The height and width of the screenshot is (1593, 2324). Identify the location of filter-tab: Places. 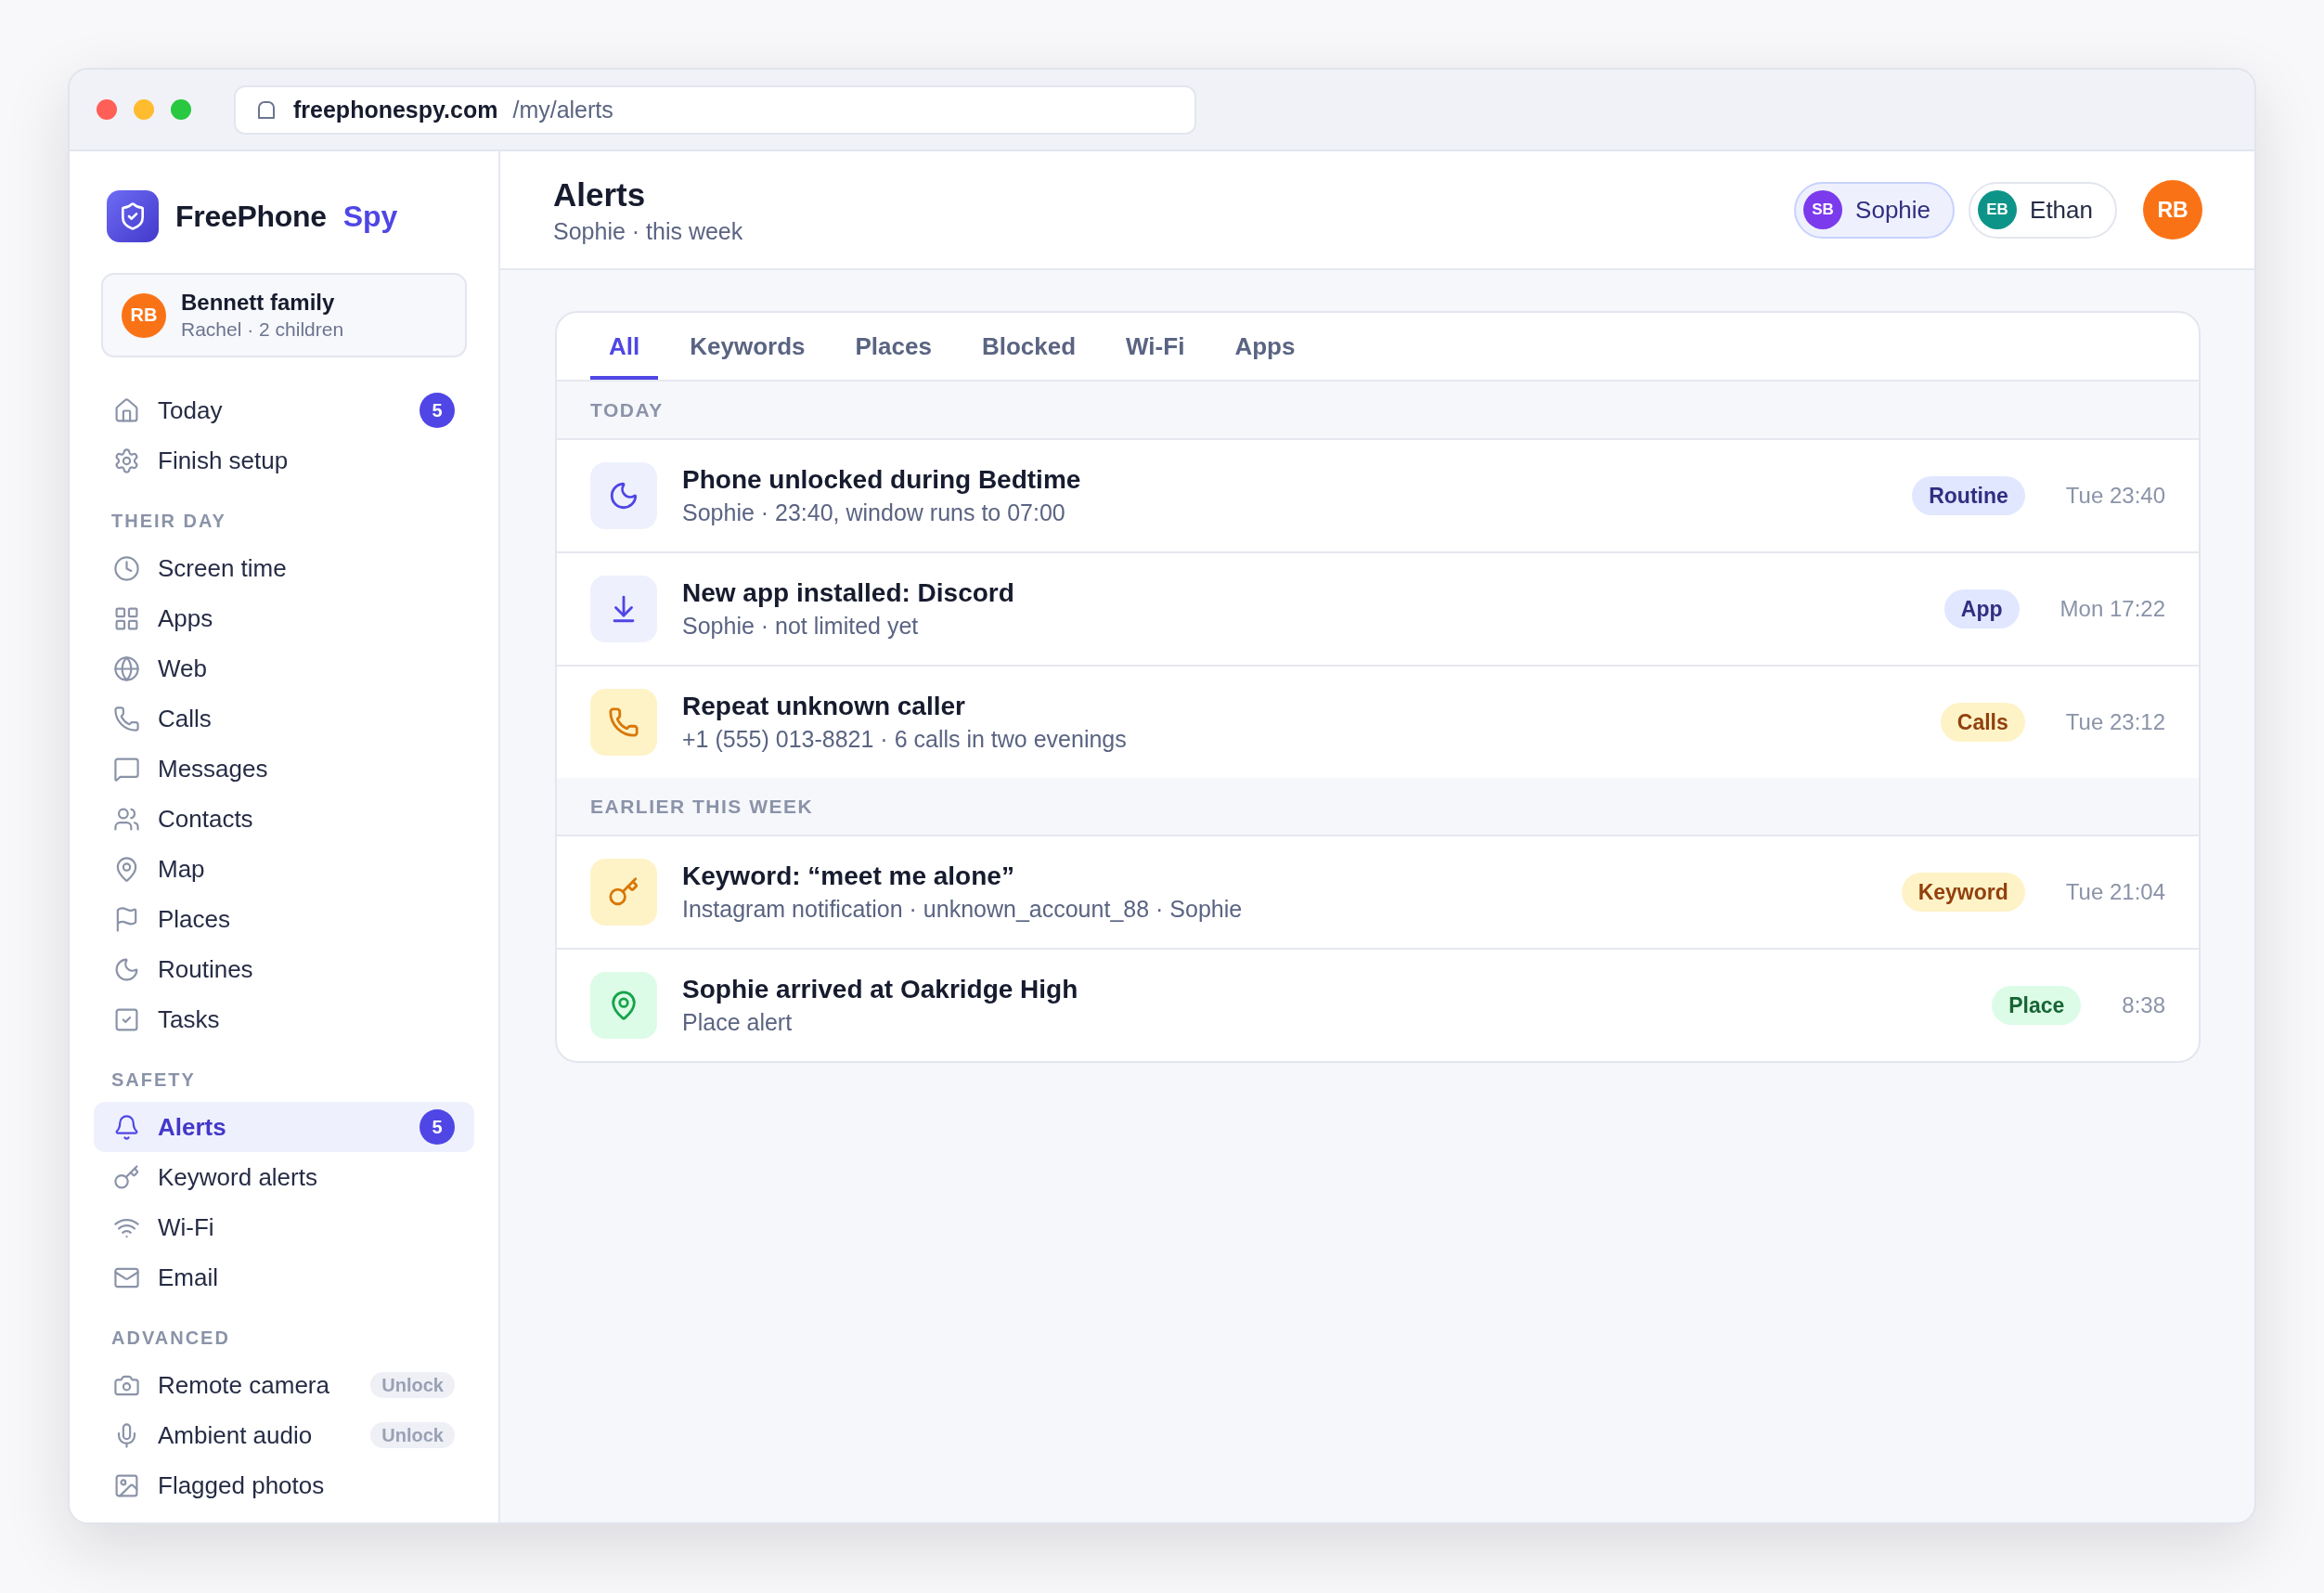
(893, 346).